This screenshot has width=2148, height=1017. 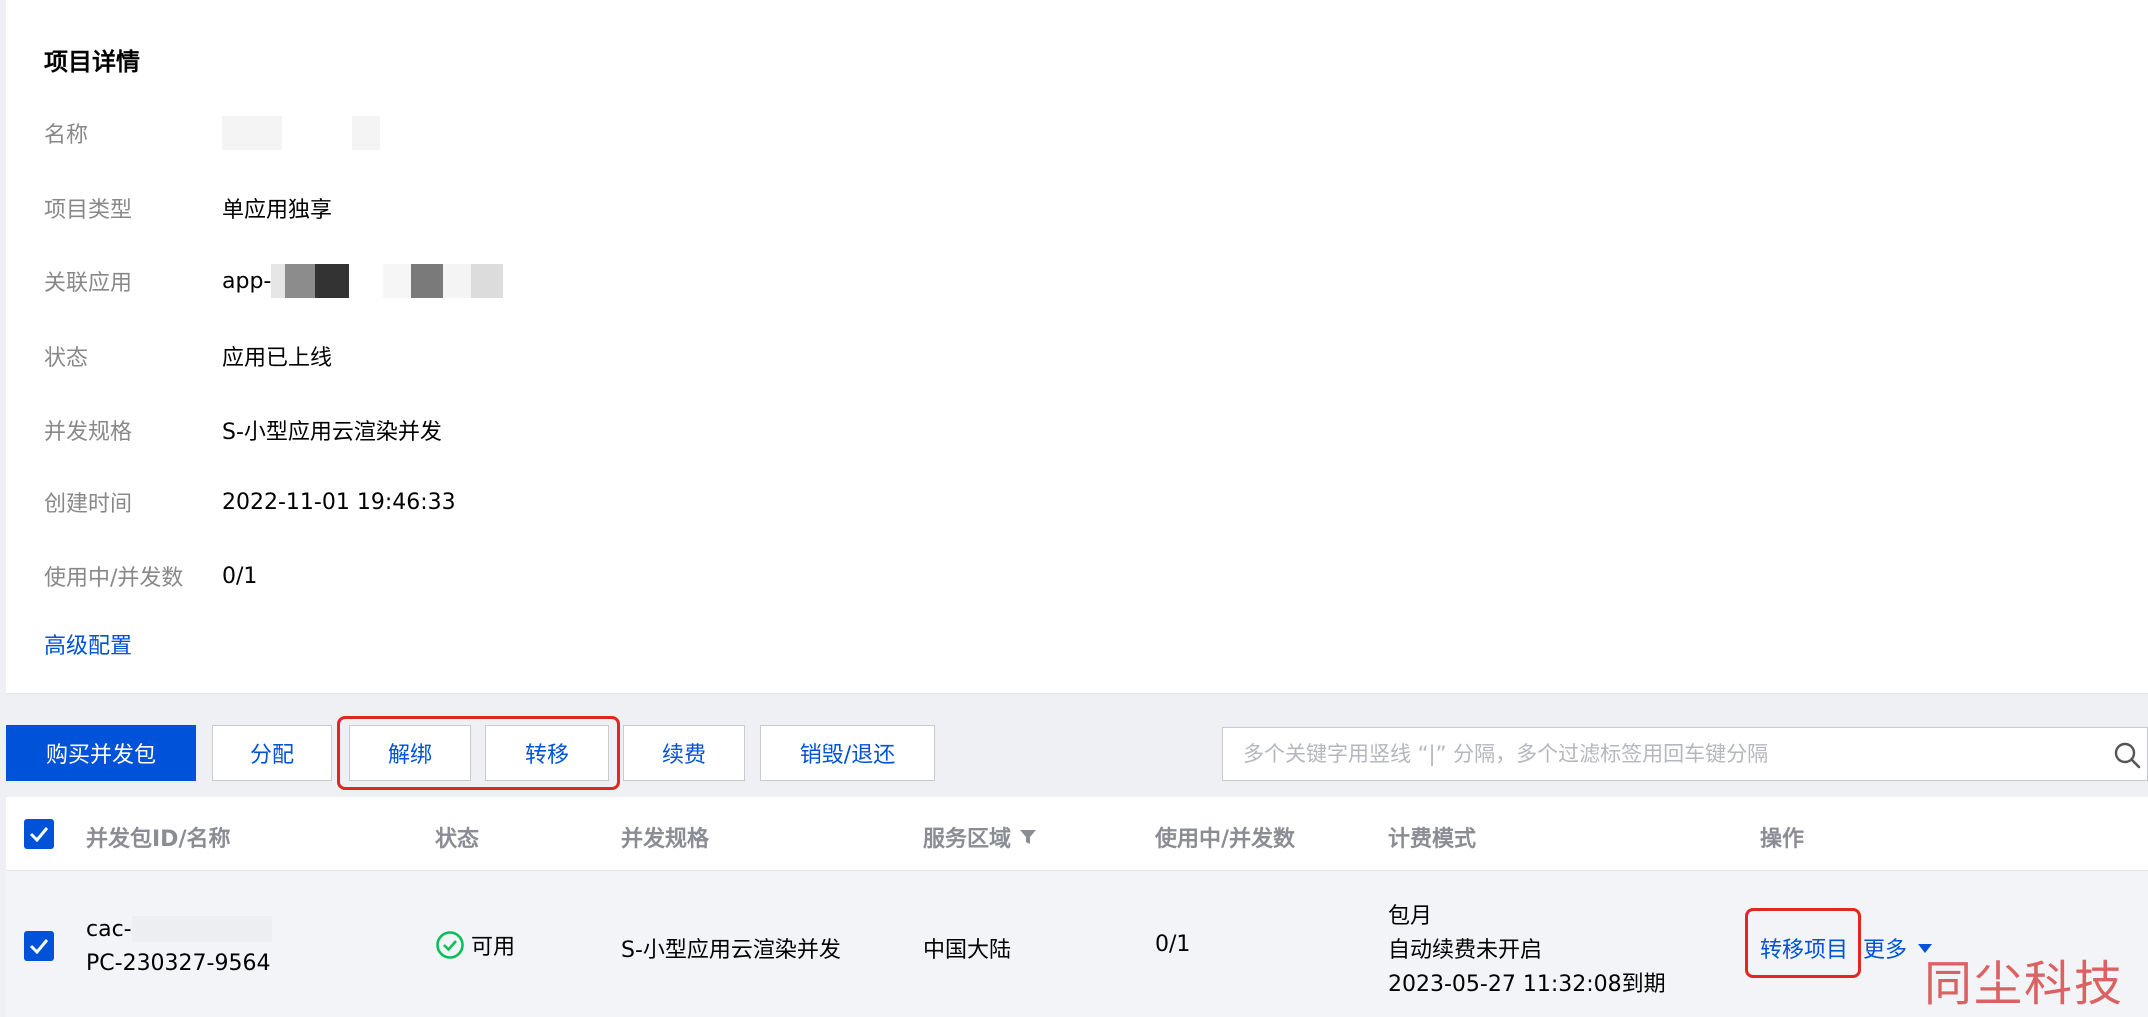 What do you see at coordinates (1782, 839) in the screenshot?
I see `col-header-actions: 操作` at bounding box center [1782, 839].